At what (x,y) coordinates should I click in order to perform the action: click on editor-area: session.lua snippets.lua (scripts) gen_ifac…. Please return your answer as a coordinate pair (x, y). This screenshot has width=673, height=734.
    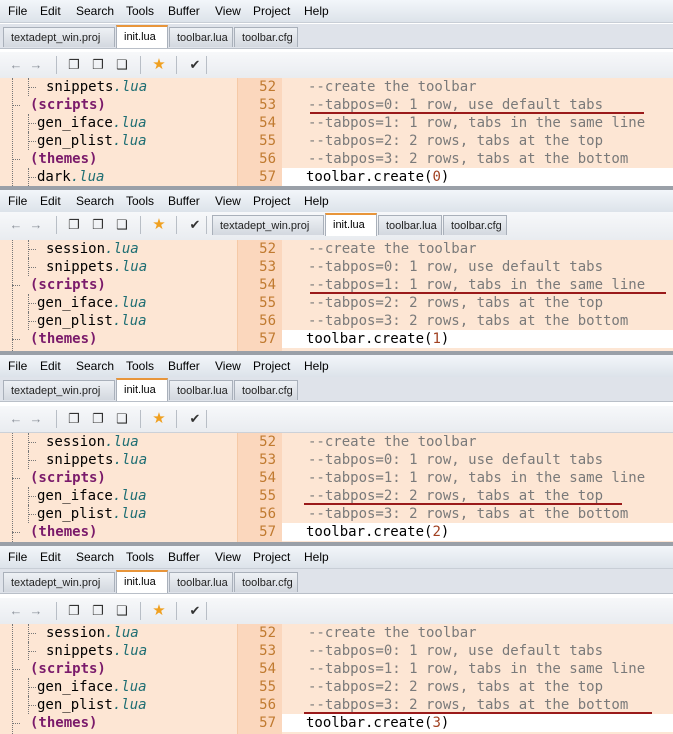
    Looking at the image, I should click on (336, 487).